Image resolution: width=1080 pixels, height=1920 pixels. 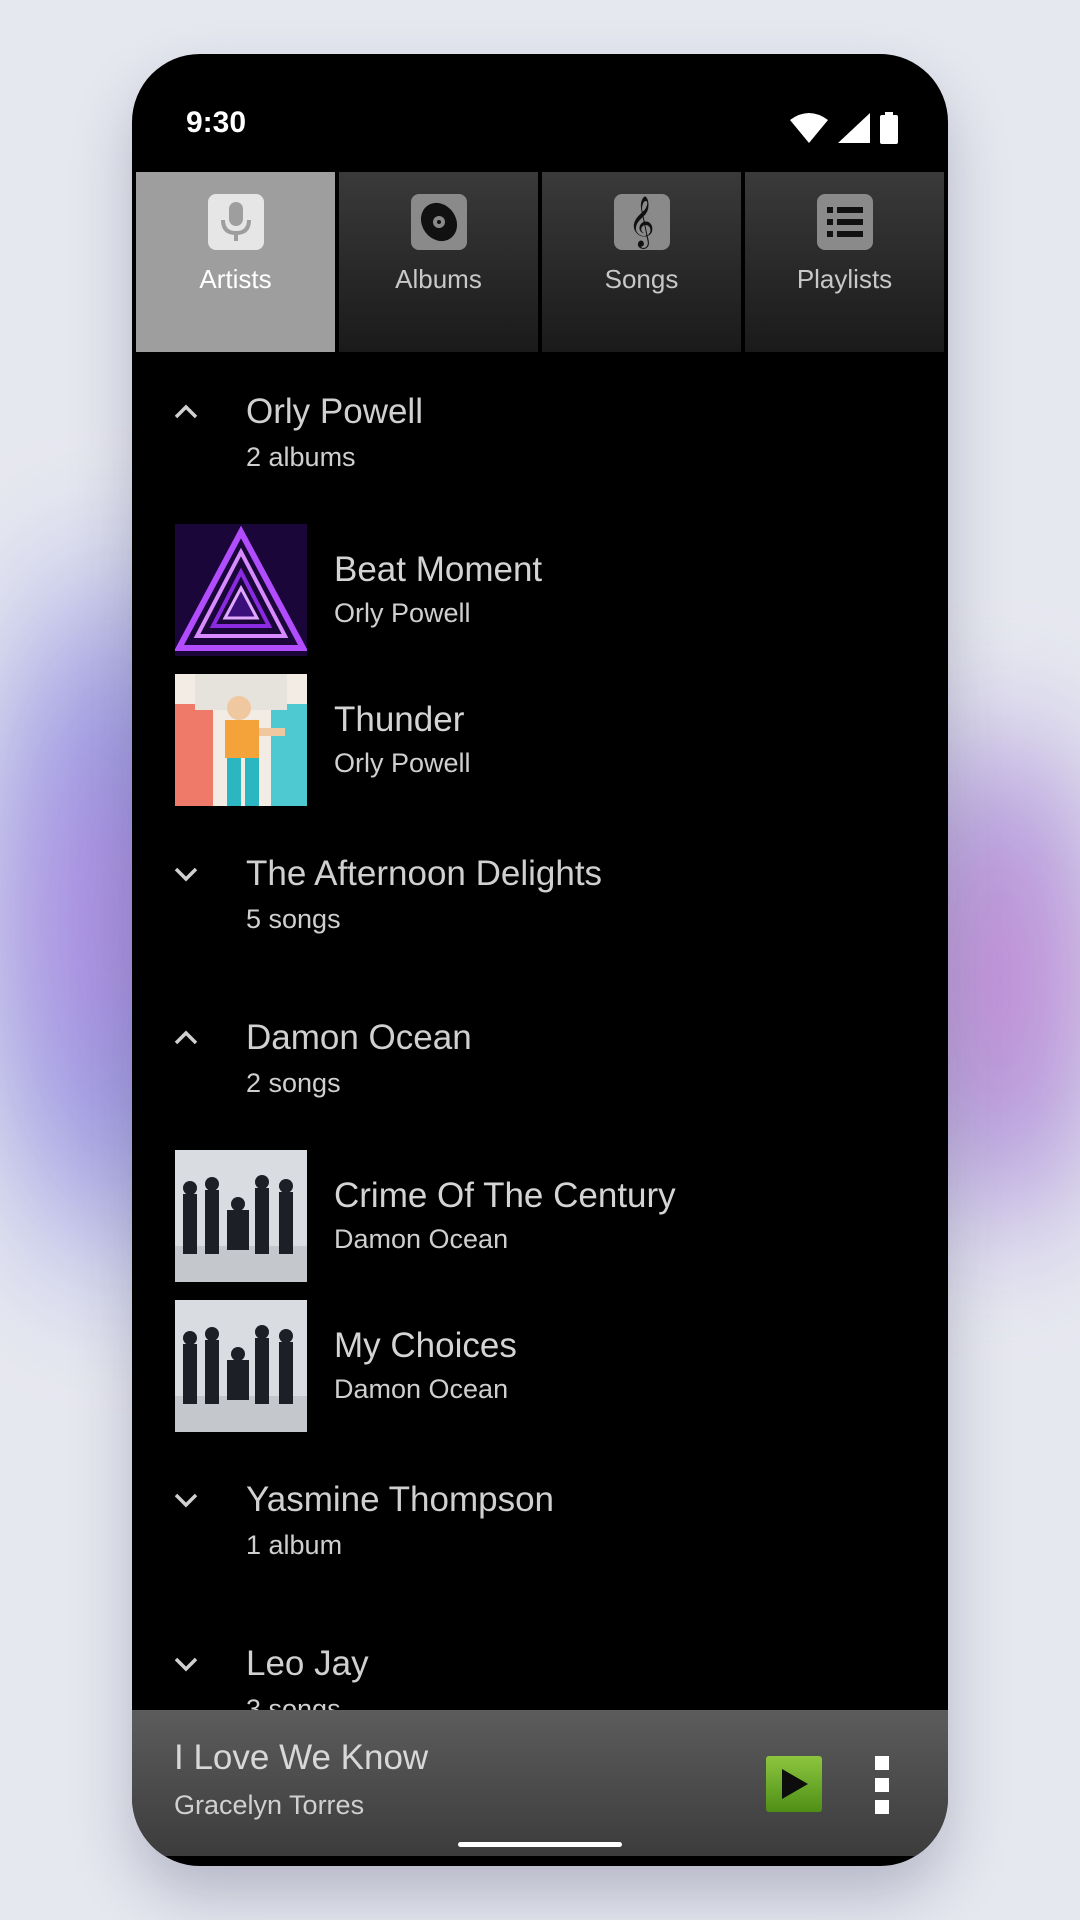 What do you see at coordinates (438, 222) in the screenshot?
I see `disc-icon` at bounding box center [438, 222].